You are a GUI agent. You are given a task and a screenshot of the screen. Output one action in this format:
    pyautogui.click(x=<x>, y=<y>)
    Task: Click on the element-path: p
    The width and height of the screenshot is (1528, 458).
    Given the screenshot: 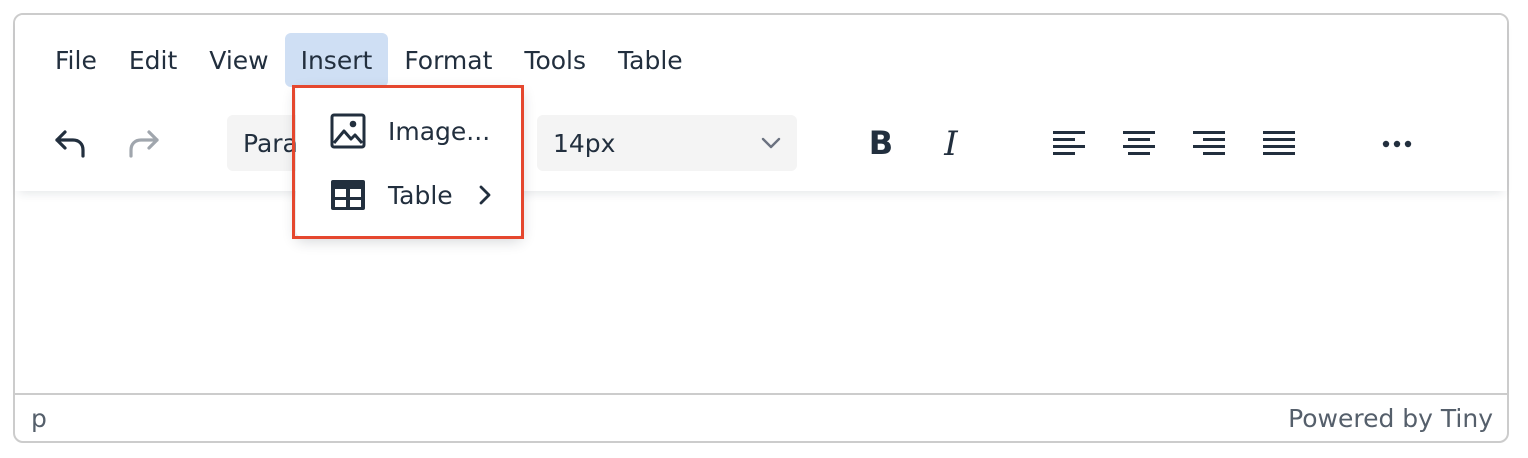 What is the action you would take?
    pyautogui.click(x=39, y=418)
    